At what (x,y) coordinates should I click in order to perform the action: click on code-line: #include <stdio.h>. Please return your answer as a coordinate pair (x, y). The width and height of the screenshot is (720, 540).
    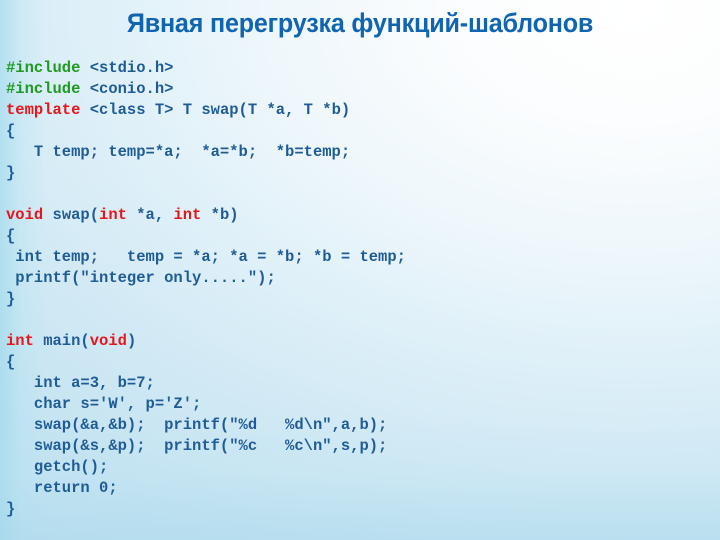
    Looking at the image, I should click on (363, 68).